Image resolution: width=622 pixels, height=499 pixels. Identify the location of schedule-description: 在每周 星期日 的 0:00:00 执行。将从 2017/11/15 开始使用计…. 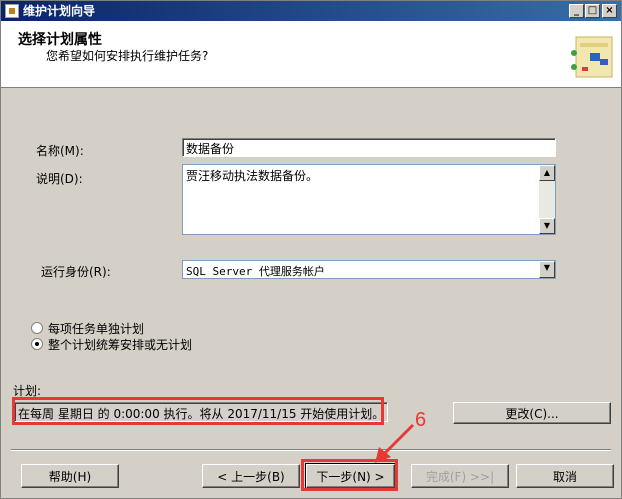
(201, 412).